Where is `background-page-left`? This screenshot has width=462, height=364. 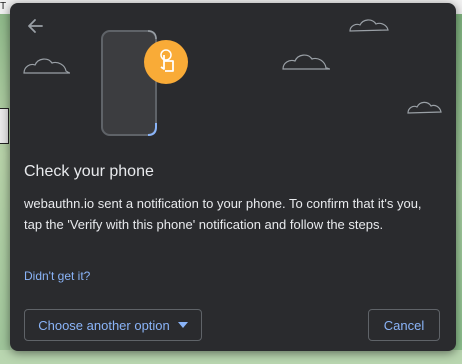
background-page-left is located at coordinates (5, 189).